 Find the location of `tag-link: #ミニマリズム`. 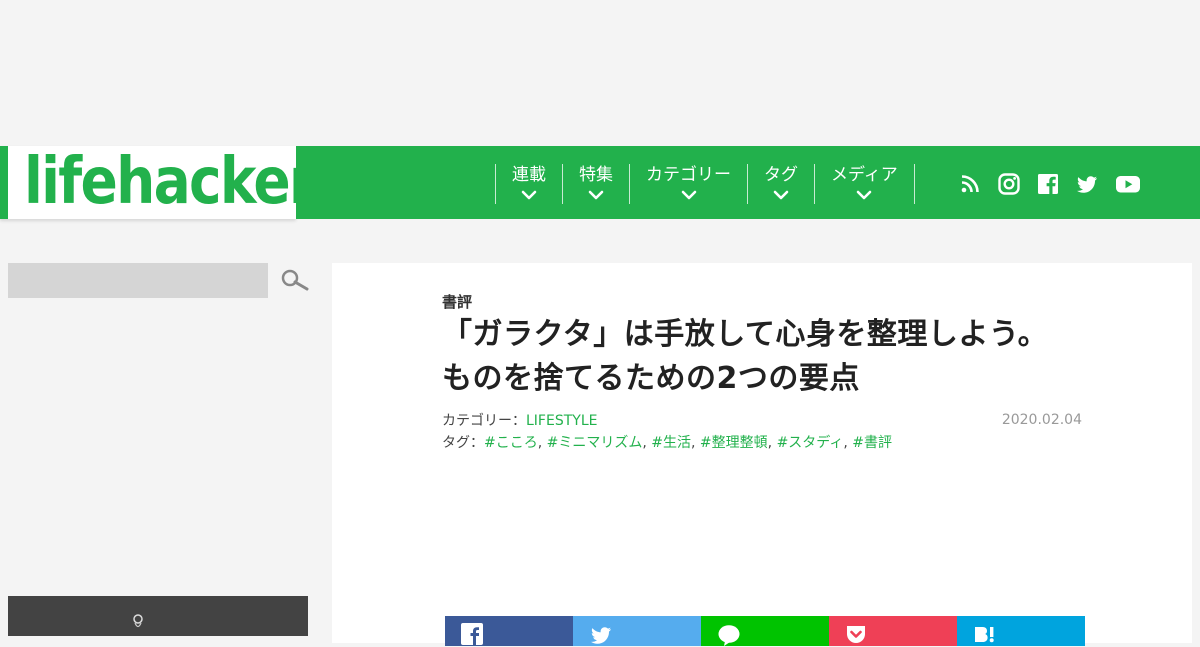

tag-link: #ミニマリズム is located at coordinates (595, 443).